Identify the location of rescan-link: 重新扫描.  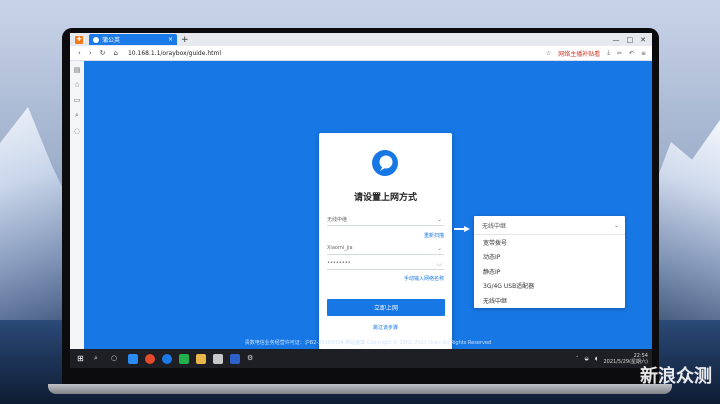
(434, 235).